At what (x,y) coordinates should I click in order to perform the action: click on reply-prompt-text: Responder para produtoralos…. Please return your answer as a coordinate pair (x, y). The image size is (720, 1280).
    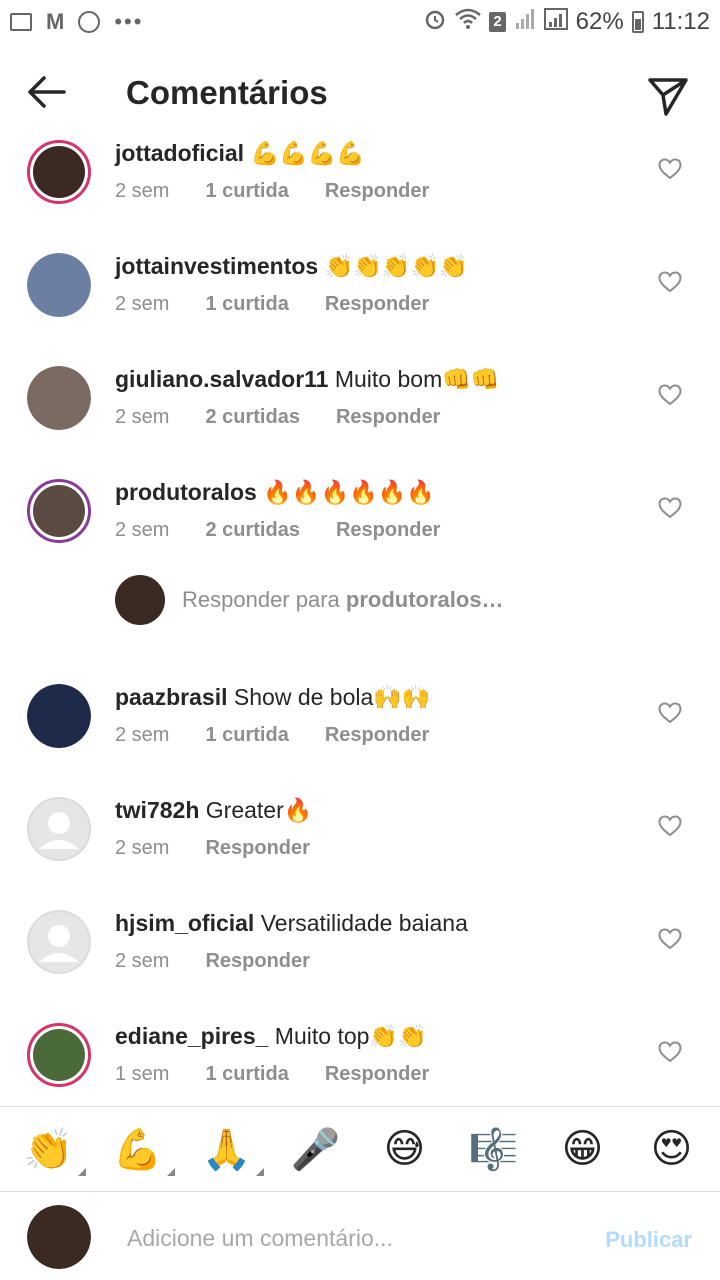
    Looking at the image, I should click on (343, 600).